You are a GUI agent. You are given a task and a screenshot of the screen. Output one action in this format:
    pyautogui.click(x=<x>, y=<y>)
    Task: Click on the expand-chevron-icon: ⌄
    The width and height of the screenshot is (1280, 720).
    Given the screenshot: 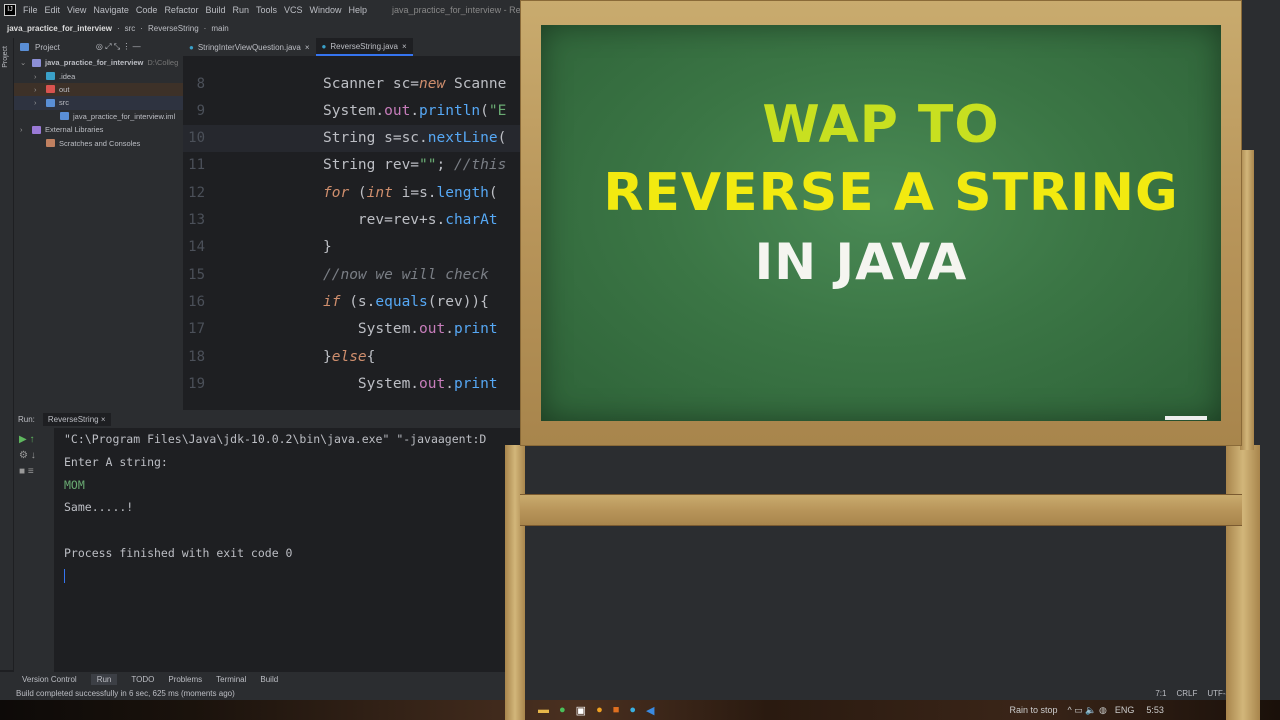 What is the action you would take?
    pyautogui.click(x=24, y=62)
    